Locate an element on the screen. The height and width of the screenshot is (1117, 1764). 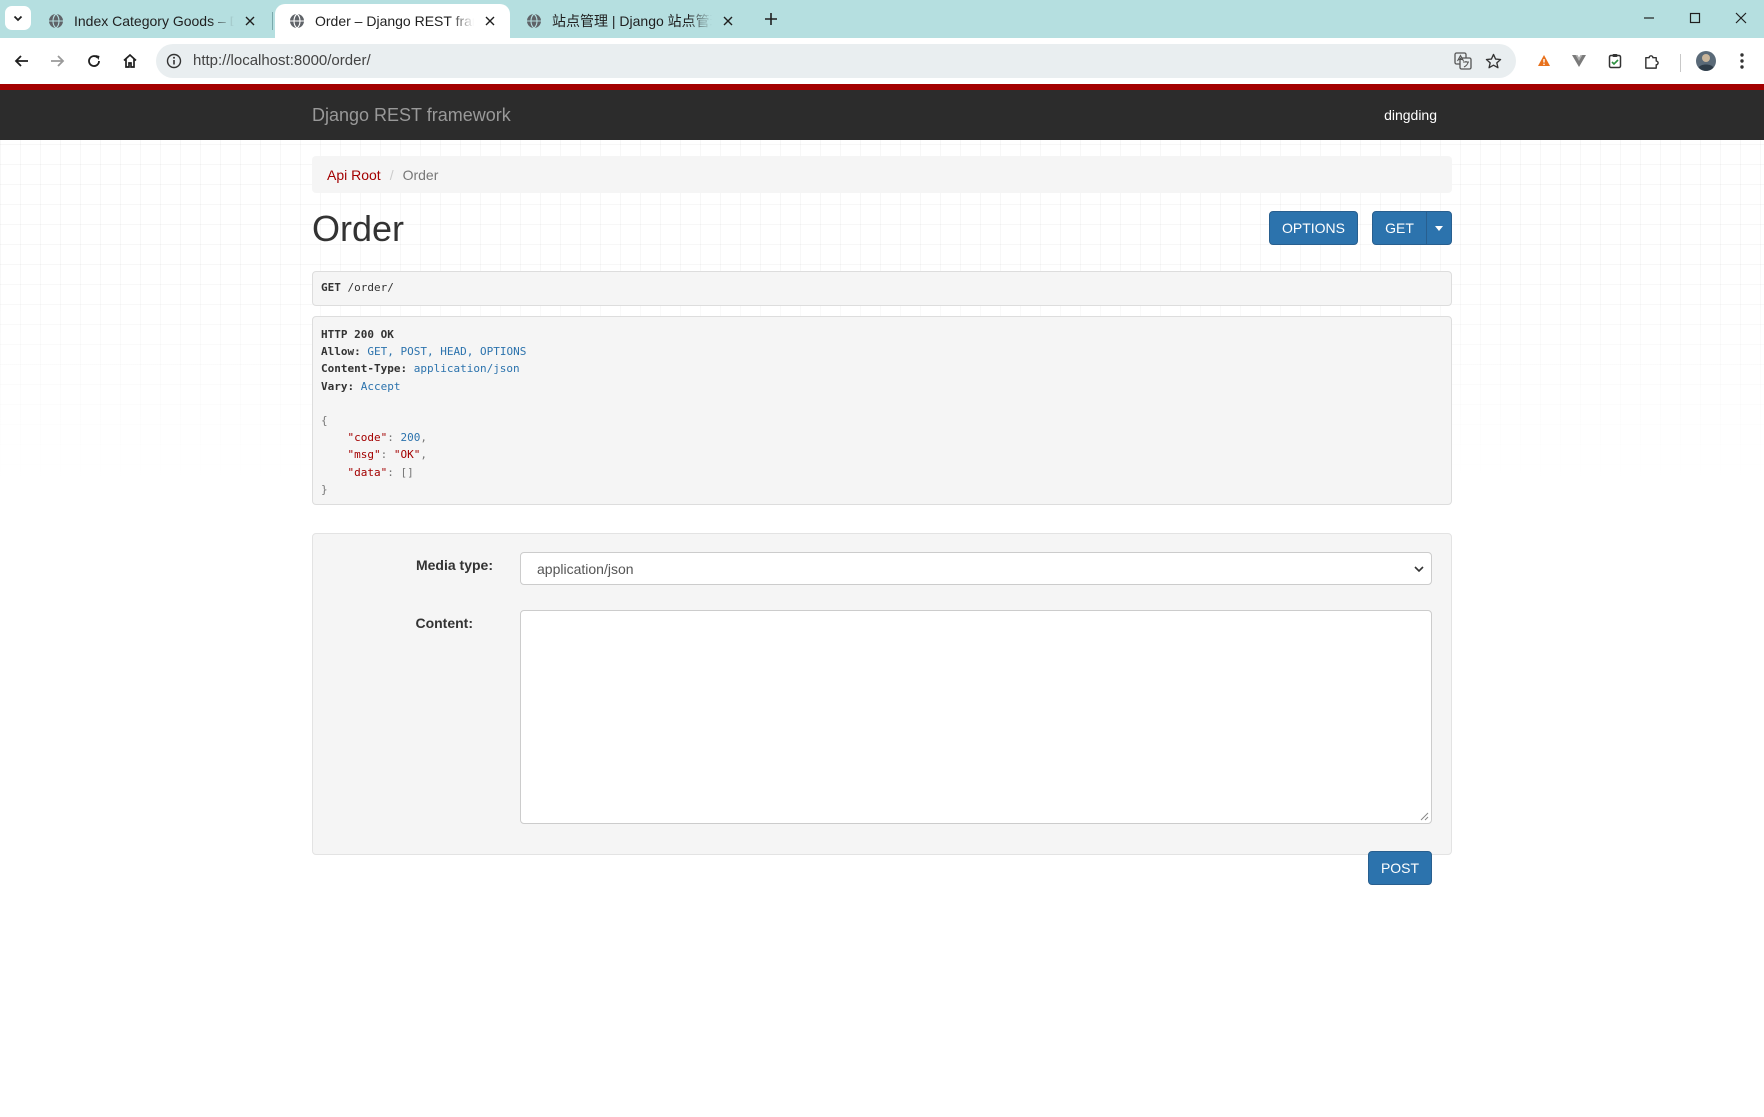
translate-button is located at coordinates (1463, 61).